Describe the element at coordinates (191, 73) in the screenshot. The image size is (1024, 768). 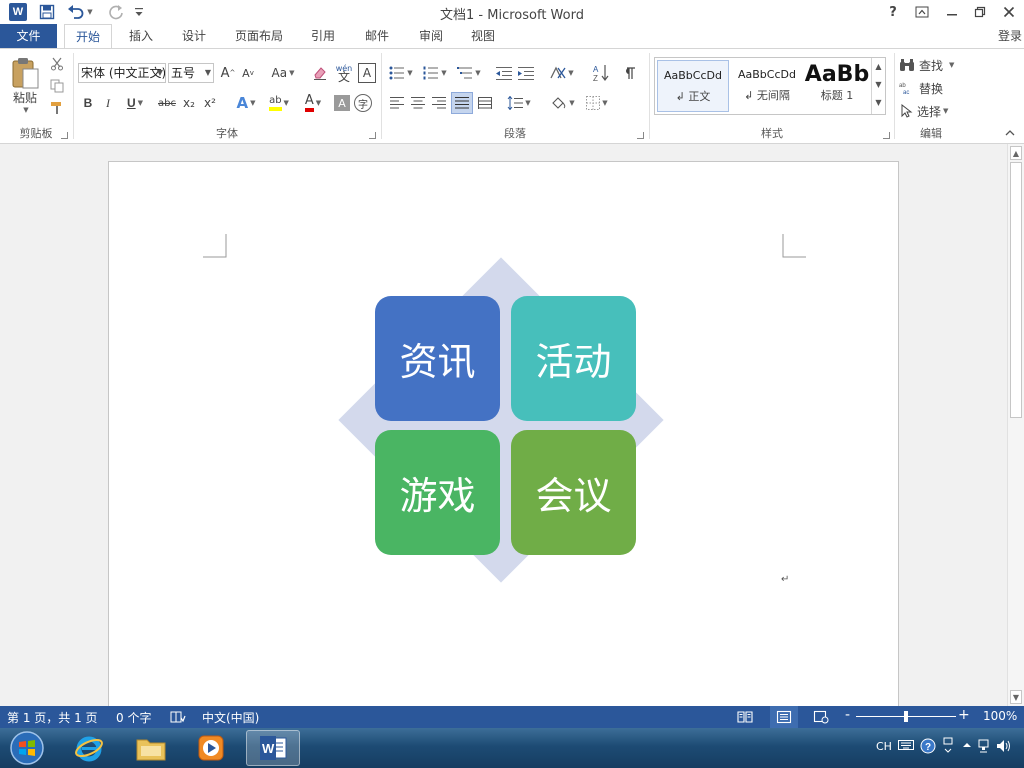
I see `font-size-combobox: 五号 ▼` at that location.